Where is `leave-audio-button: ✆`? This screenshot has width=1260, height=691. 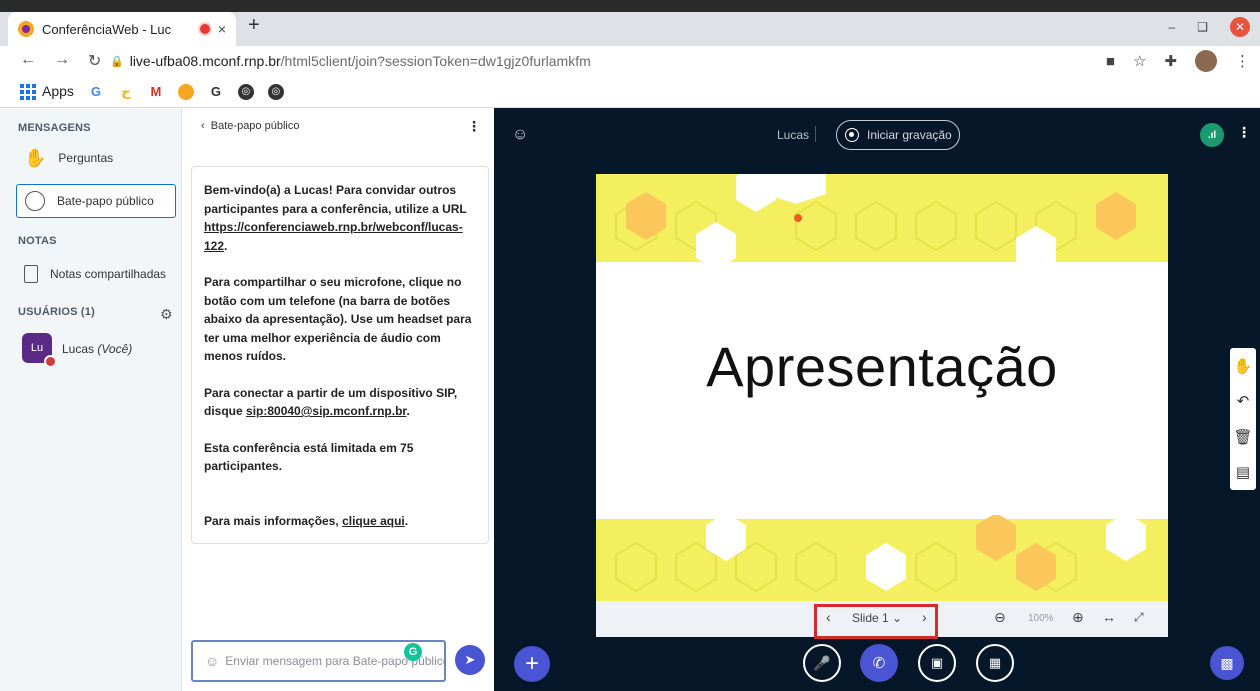
leave-audio-button: ✆ is located at coordinates (879, 663).